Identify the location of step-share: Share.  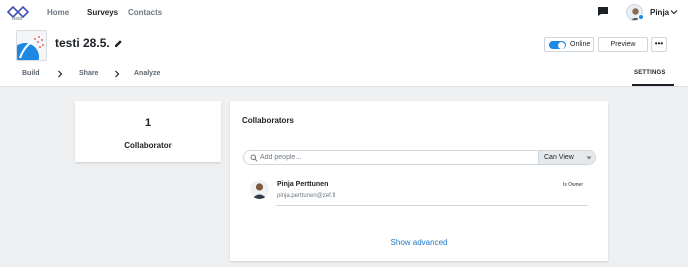
(88, 73).